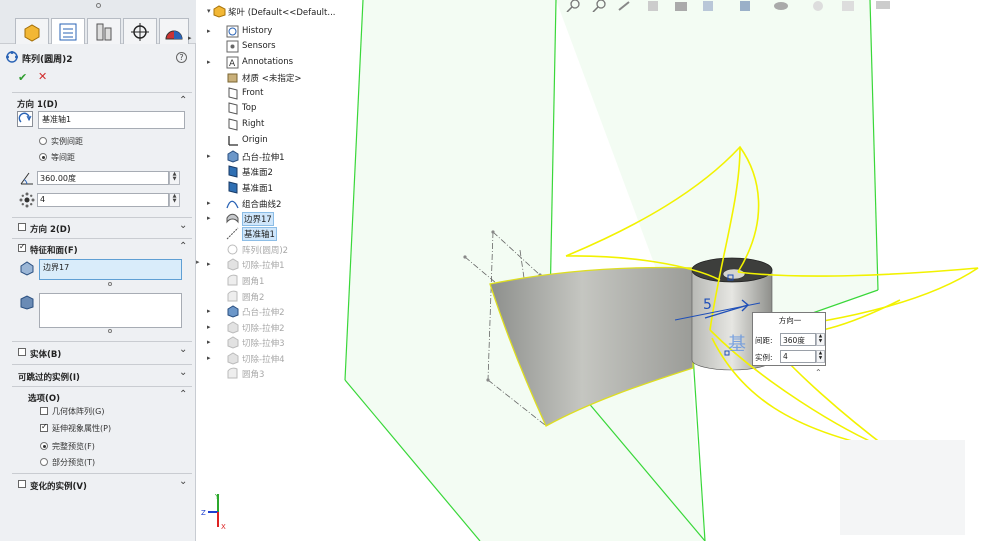 This screenshot has height=541, width=993. What do you see at coordinates (883, 6) in the screenshot?
I see `view-settings-icon` at bounding box center [883, 6].